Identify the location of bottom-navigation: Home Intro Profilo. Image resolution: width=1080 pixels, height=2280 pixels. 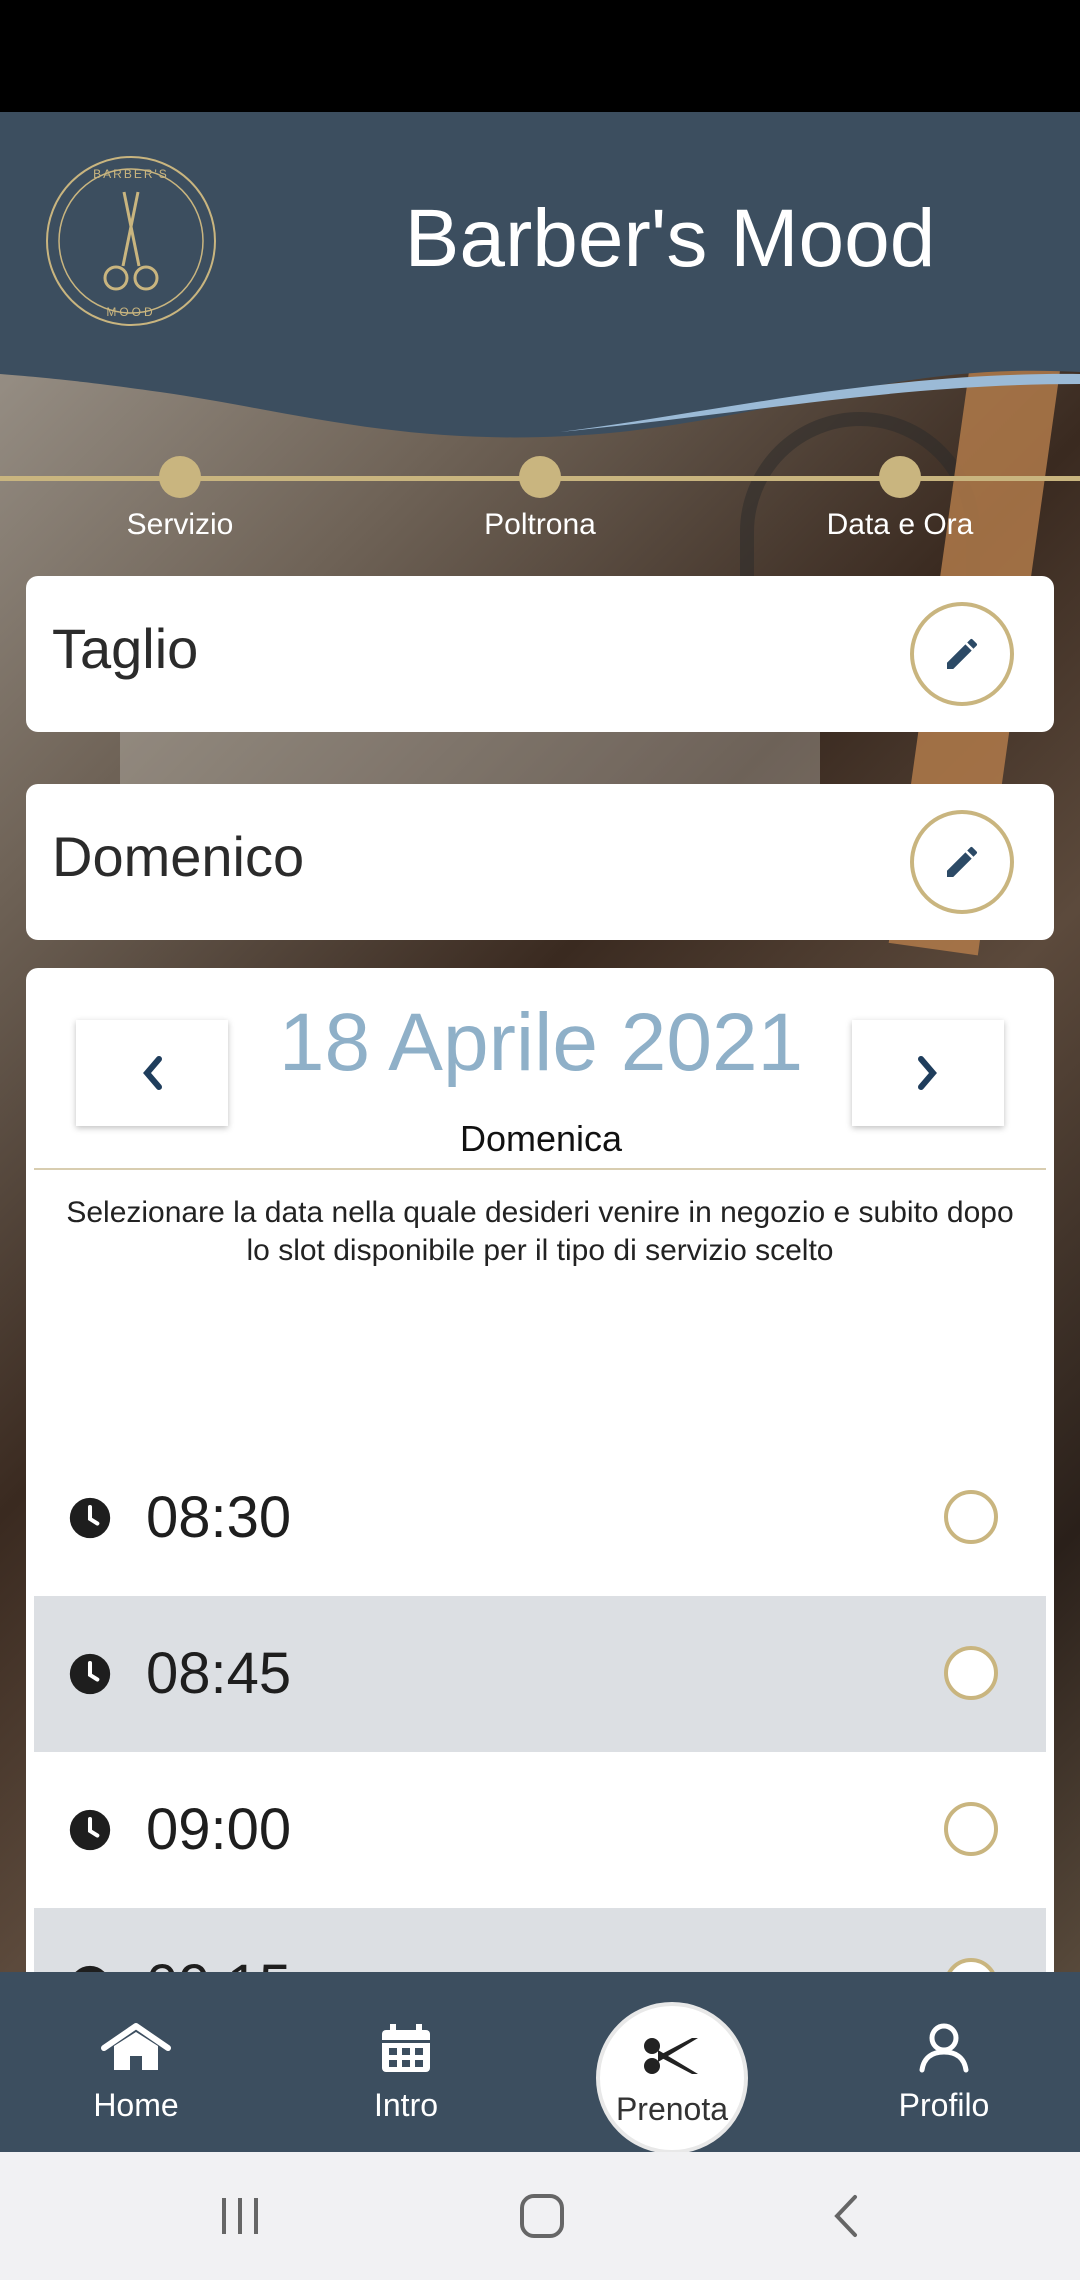
(540, 2062).